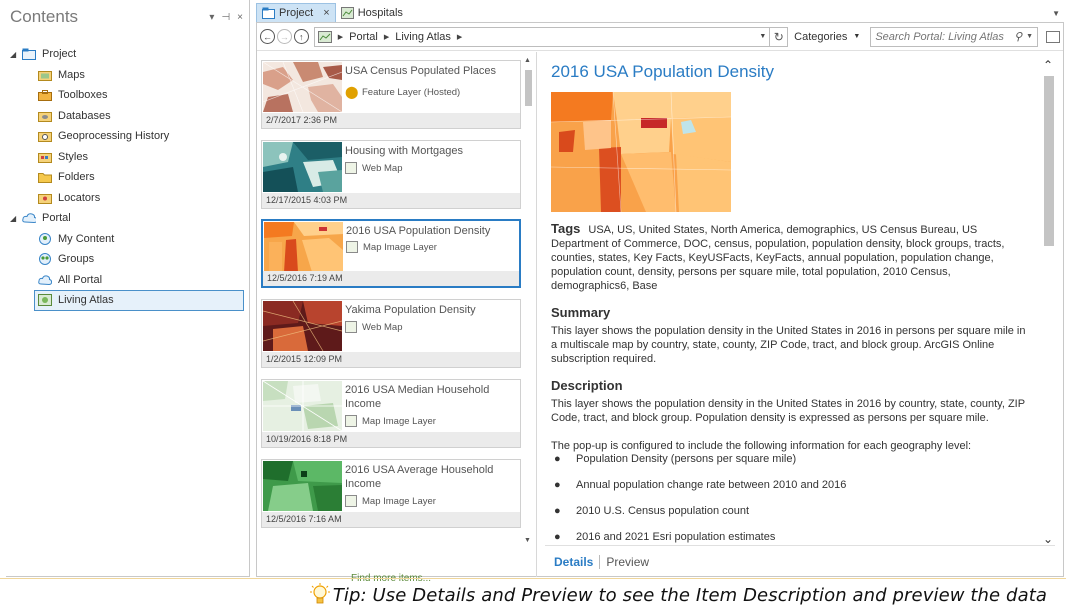  I want to click on tab-details: Details, so click(573, 562).